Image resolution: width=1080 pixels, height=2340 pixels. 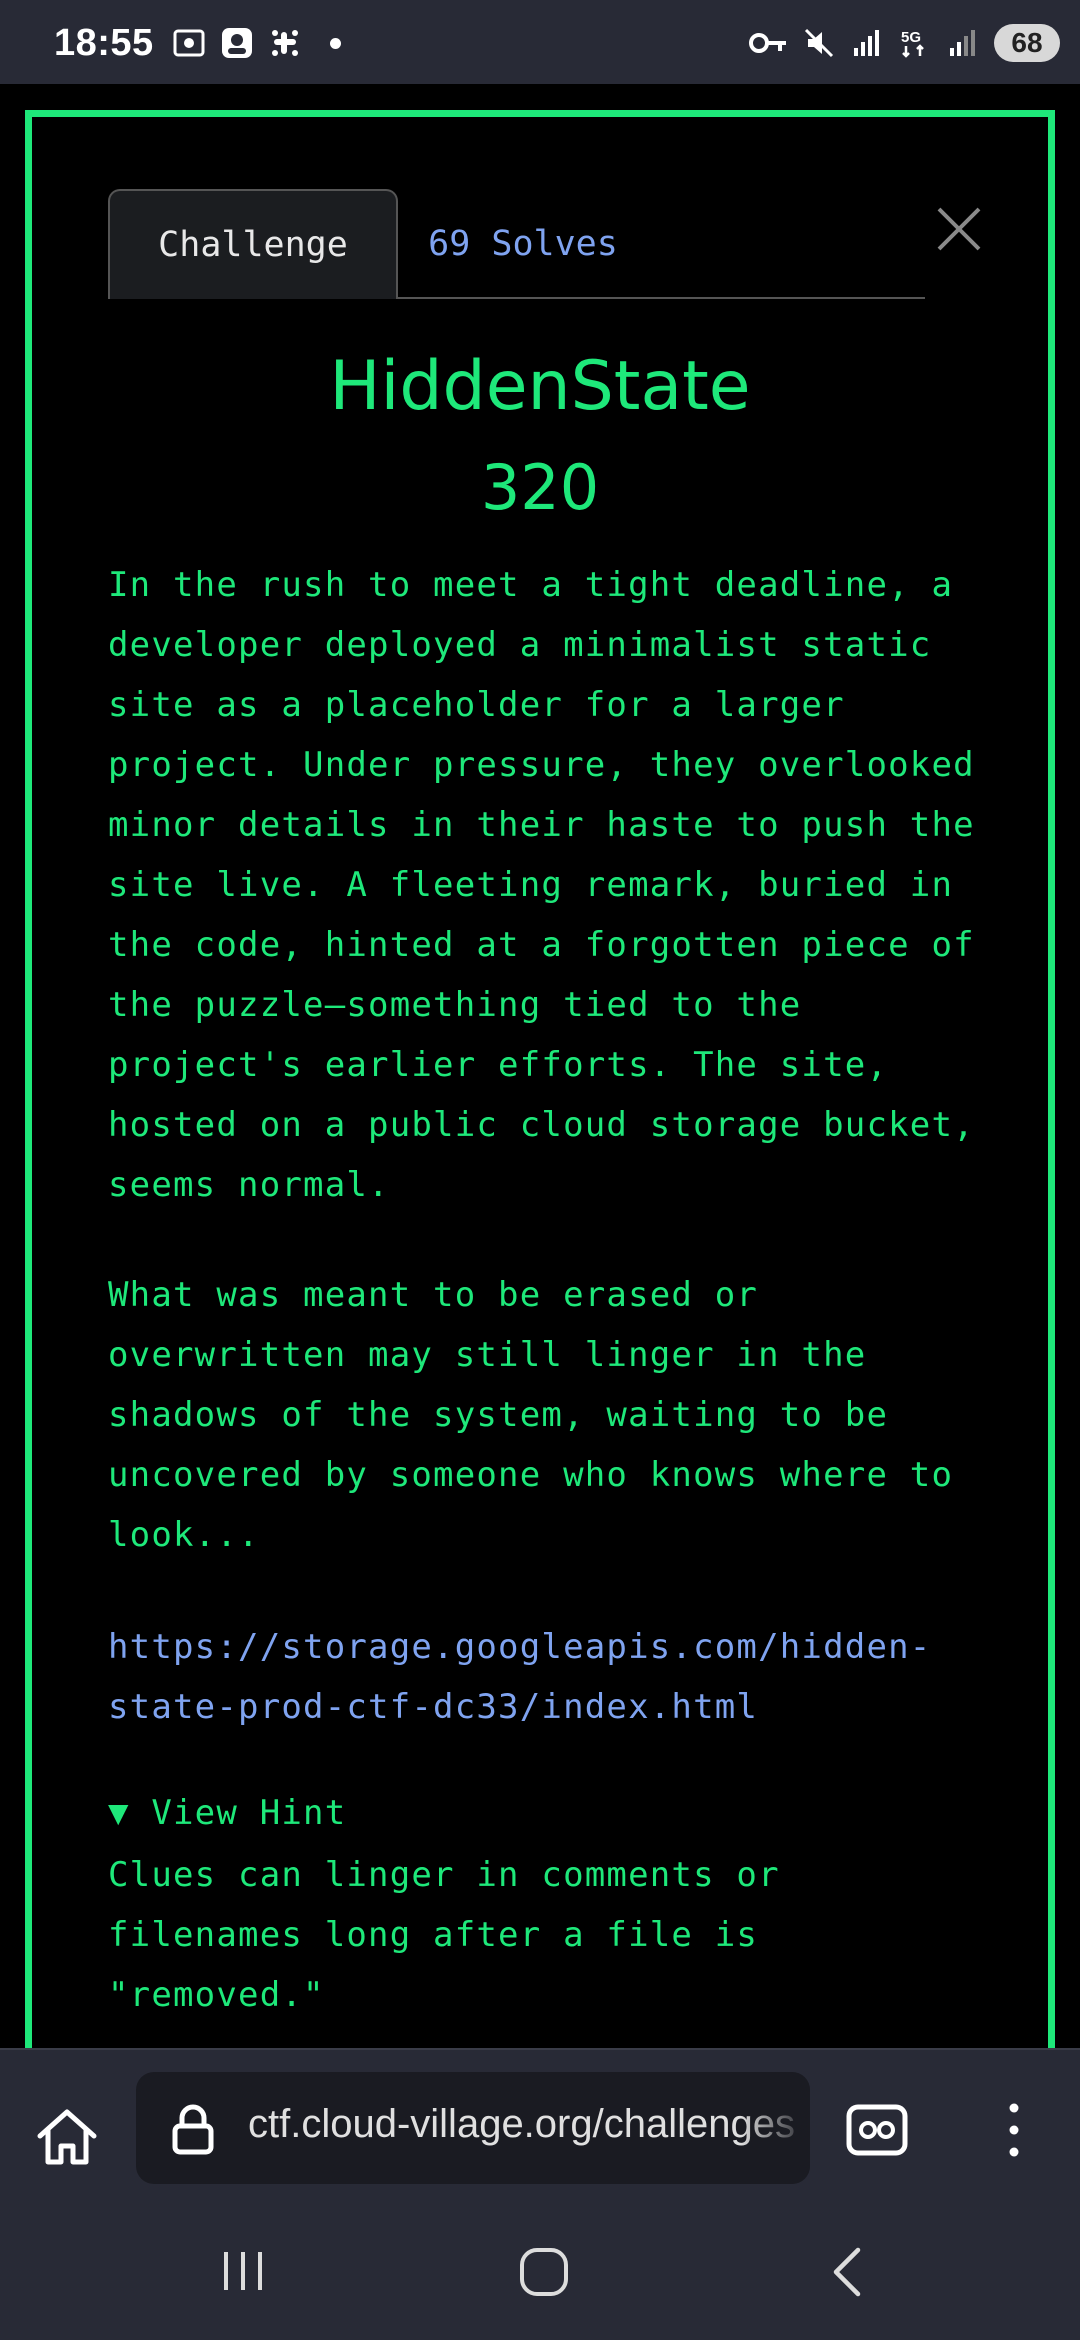 What do you see at coordinates (253, 244) in the screenshot?
I see `tab-challenge: Challenge` at bounding box center [253, 244].